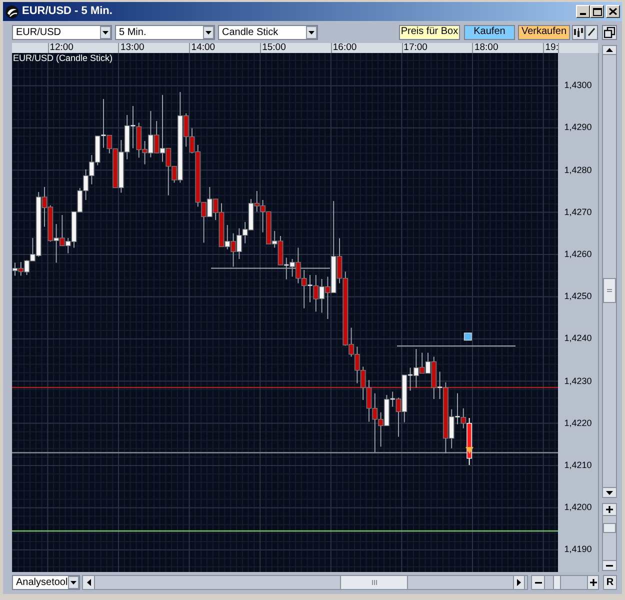  I want to click on down-arrow-icon, so click(609, 492).